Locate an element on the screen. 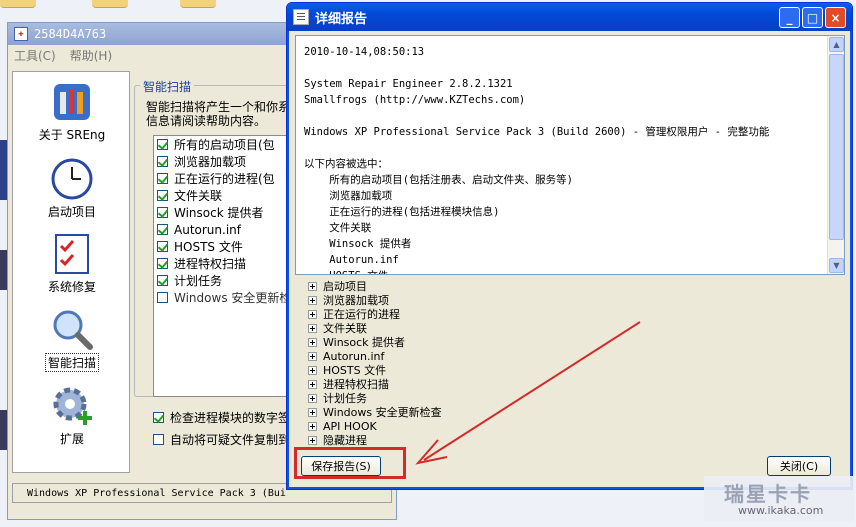 Image resolution: width=856 pixels, height=527 pixels. arrow-annotation is located at coordinates (528, 393).